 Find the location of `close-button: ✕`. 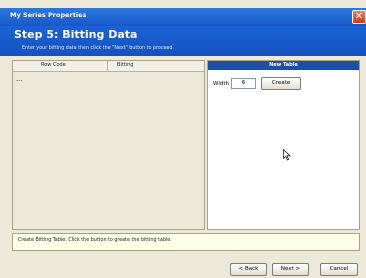

close-button: ✕ is located at coordinates (359, 17).